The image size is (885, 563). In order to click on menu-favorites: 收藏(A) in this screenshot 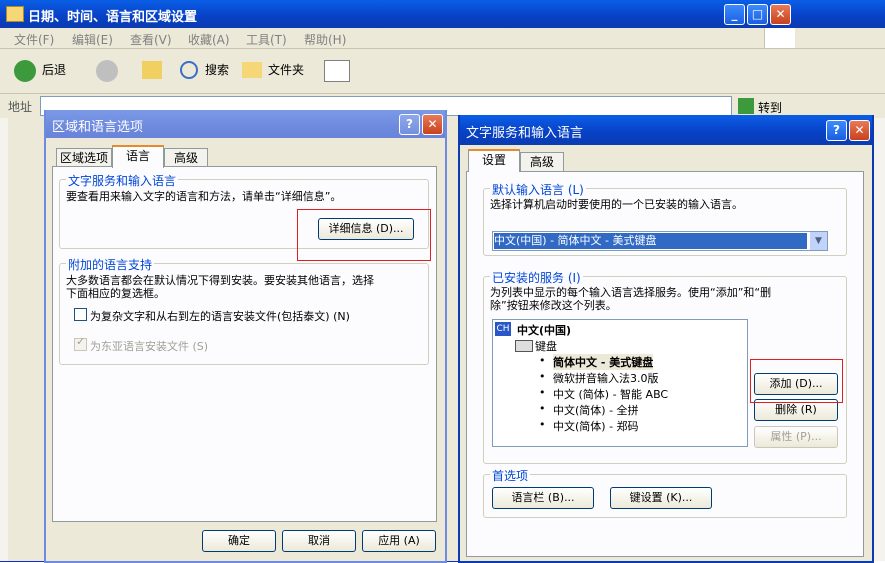, I will do `click(209, 39)`.